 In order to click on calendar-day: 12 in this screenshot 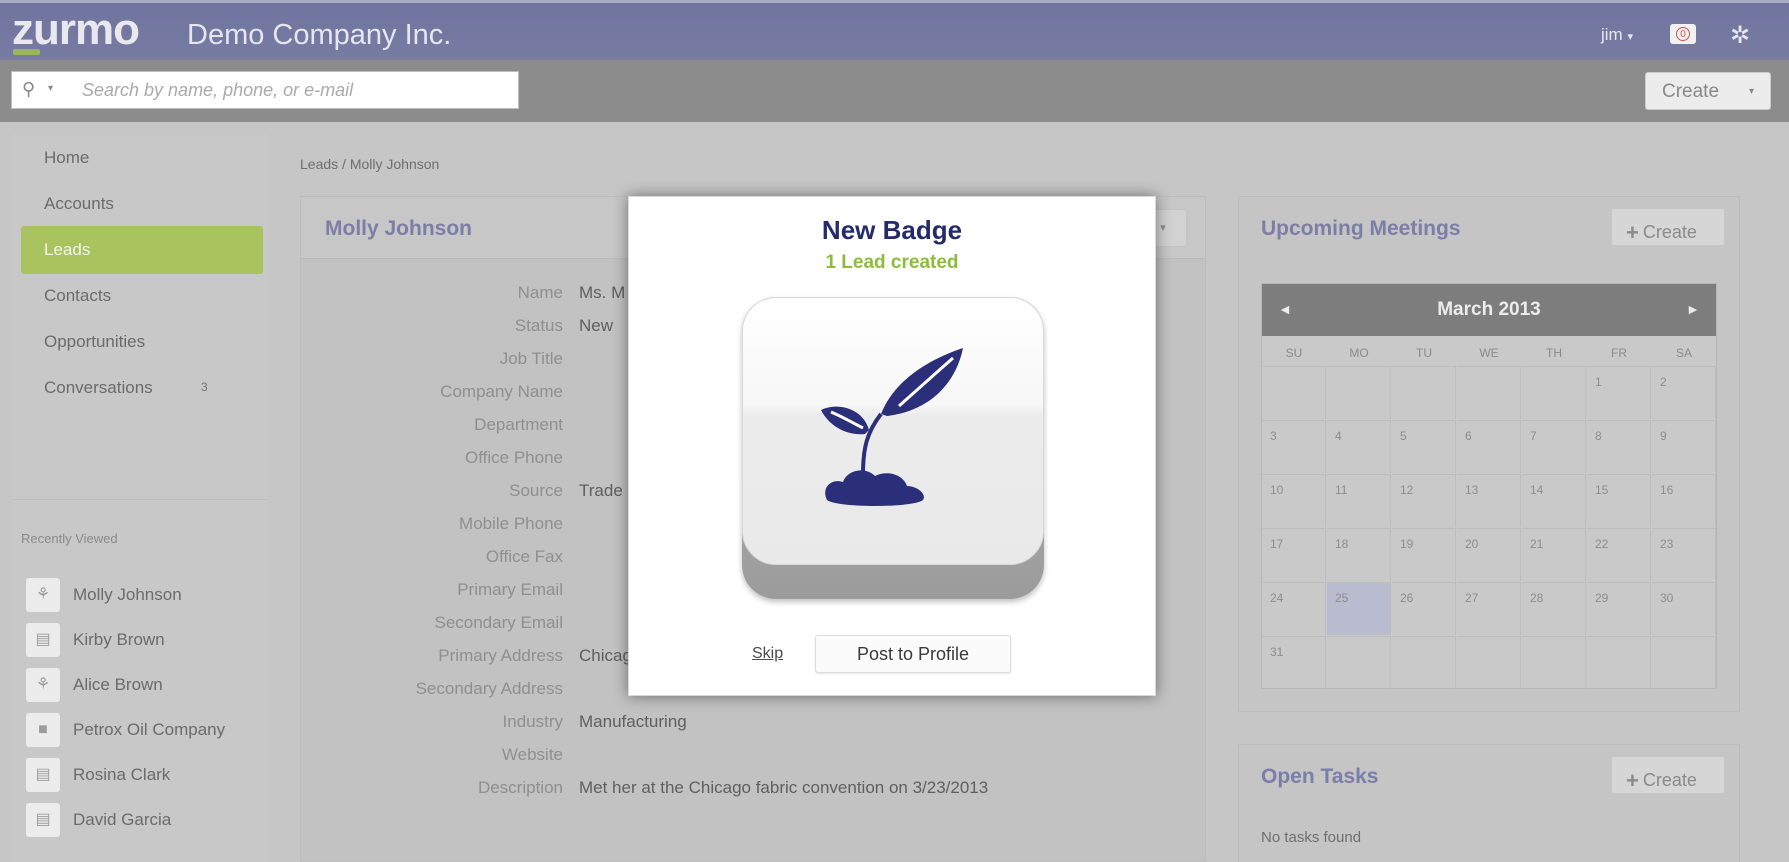, I will do `click(1424, 500)`.